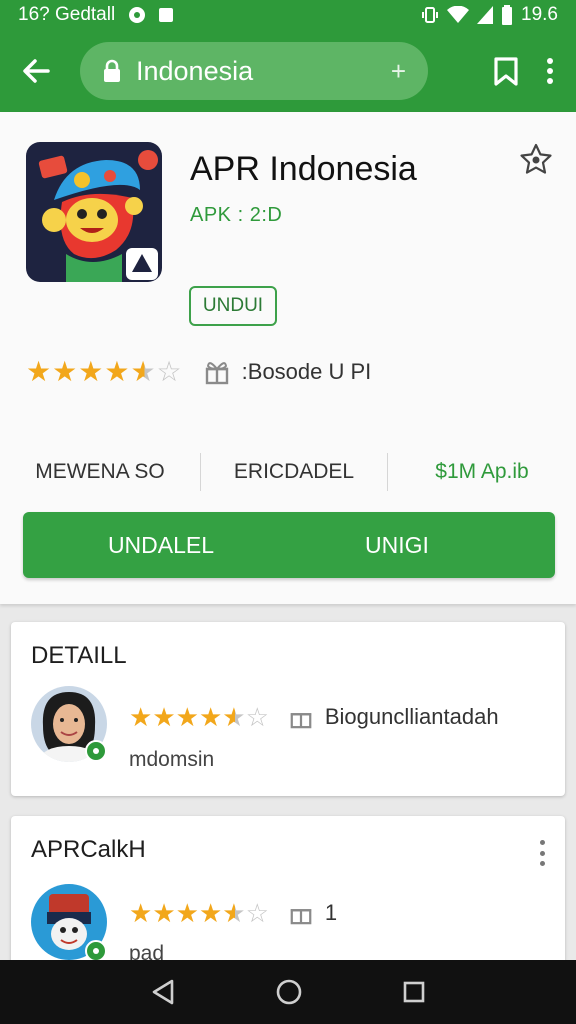 Image resolution: width=576 pixels, height=1024 pixels. Describe the element at coordinates (288, 15) in the screenshot. I see `status-bar: 16? Gedtall 19.6` at that location.